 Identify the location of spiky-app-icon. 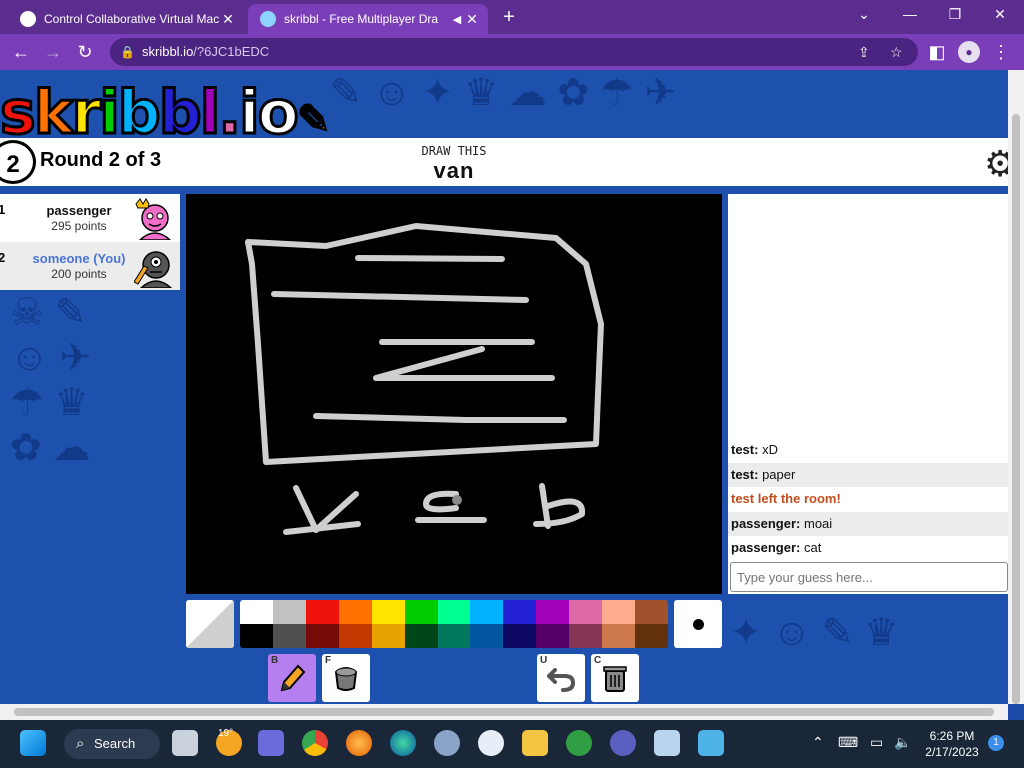
(623, 743).